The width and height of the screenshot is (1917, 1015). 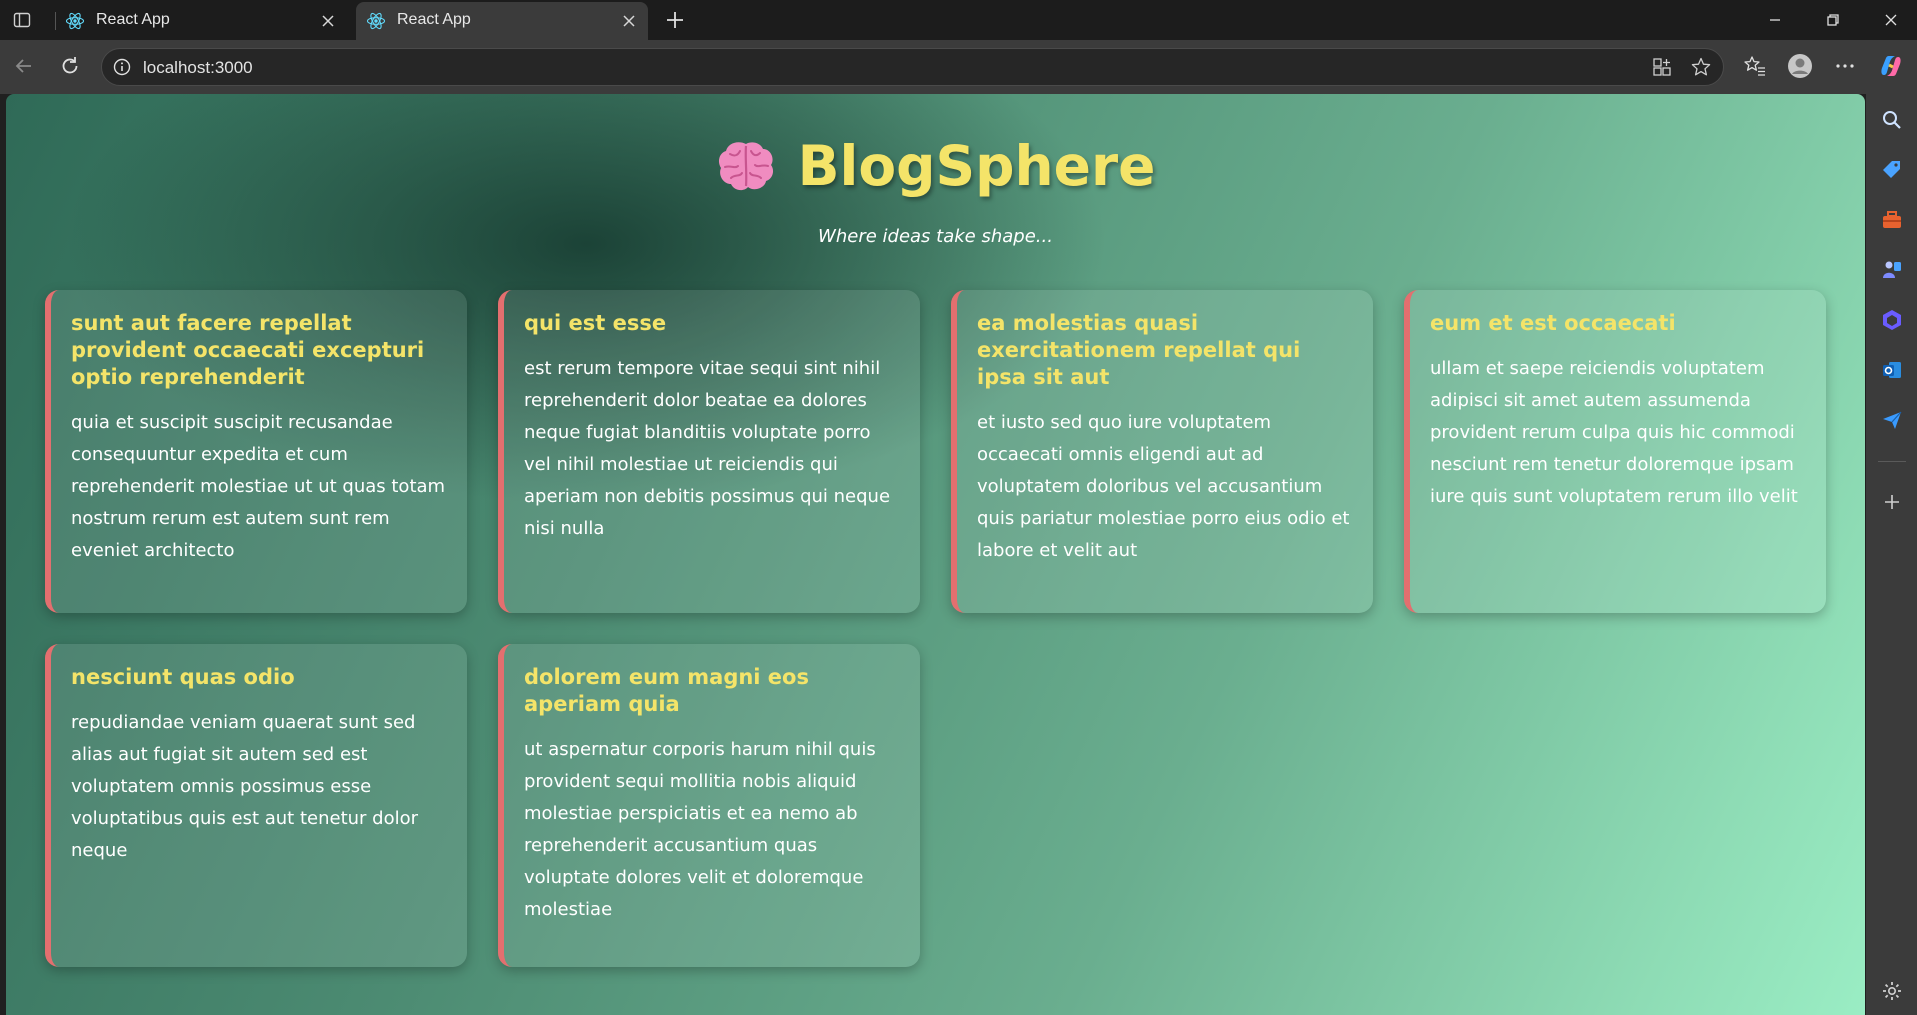 I want to click on copilot-icon, so click(x=1891, y=66).